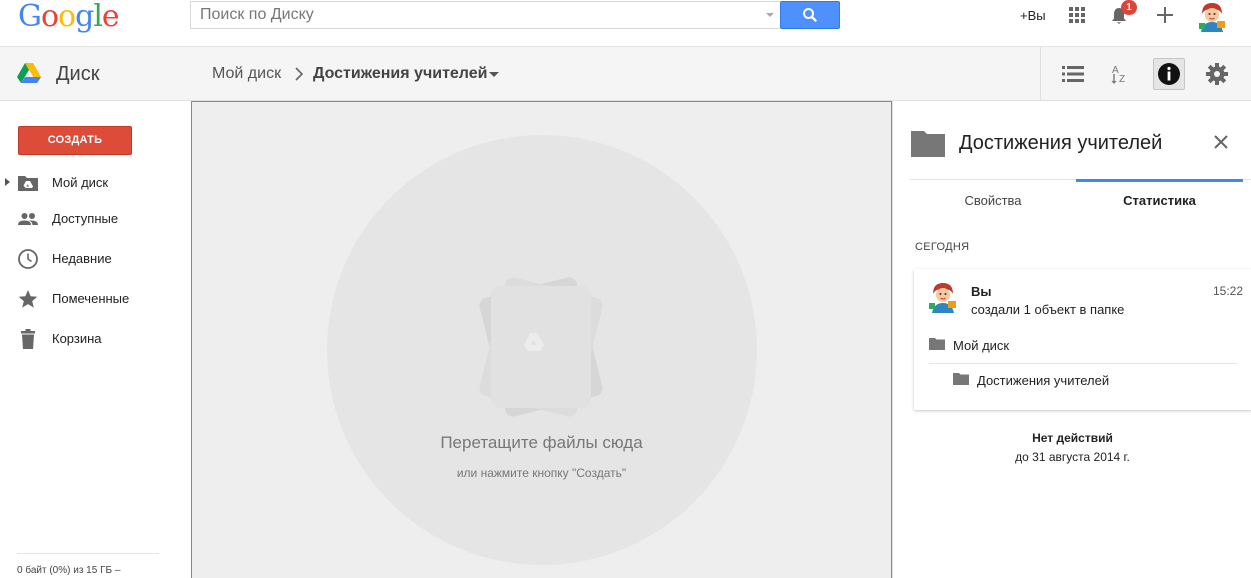  I want to click on expand-arrow-icon, so click(7, 182).